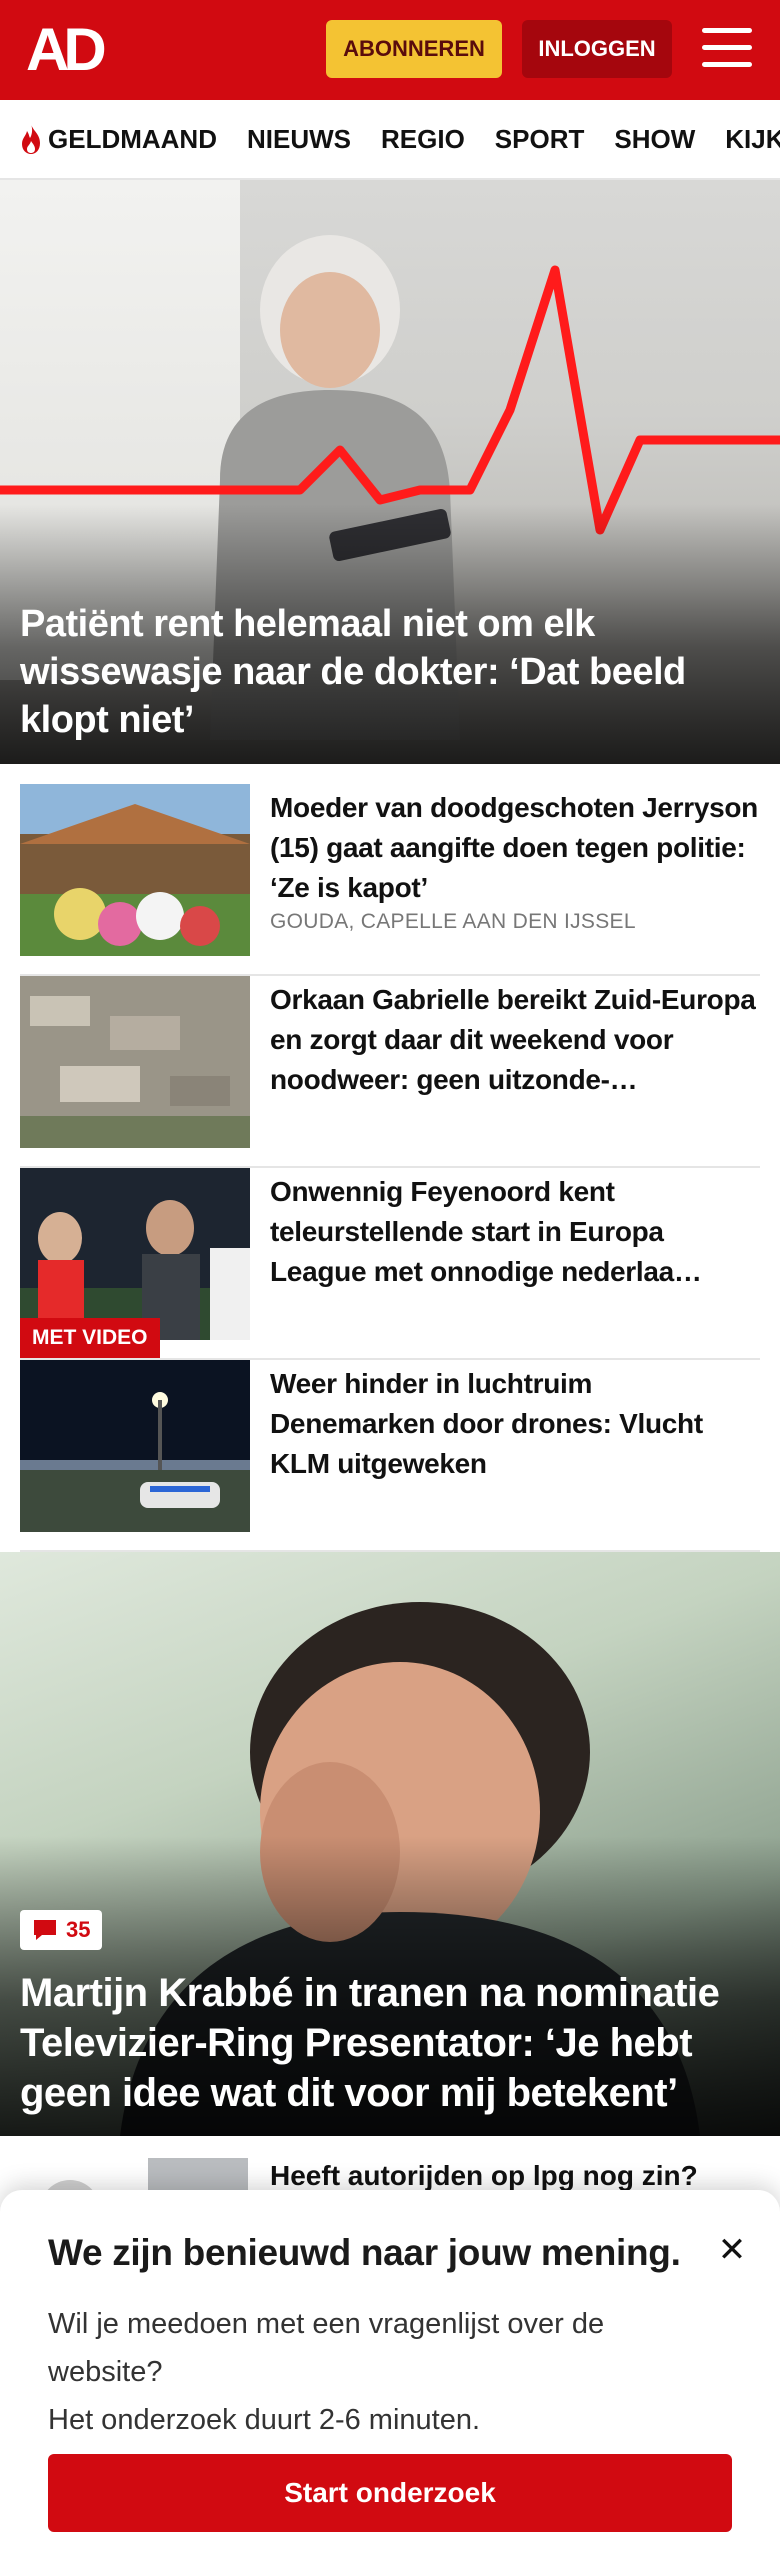  What do you see at coordinates (390, 400) in the screenshot?
I see `heartbeat-line` at bounding box center [390, 400].